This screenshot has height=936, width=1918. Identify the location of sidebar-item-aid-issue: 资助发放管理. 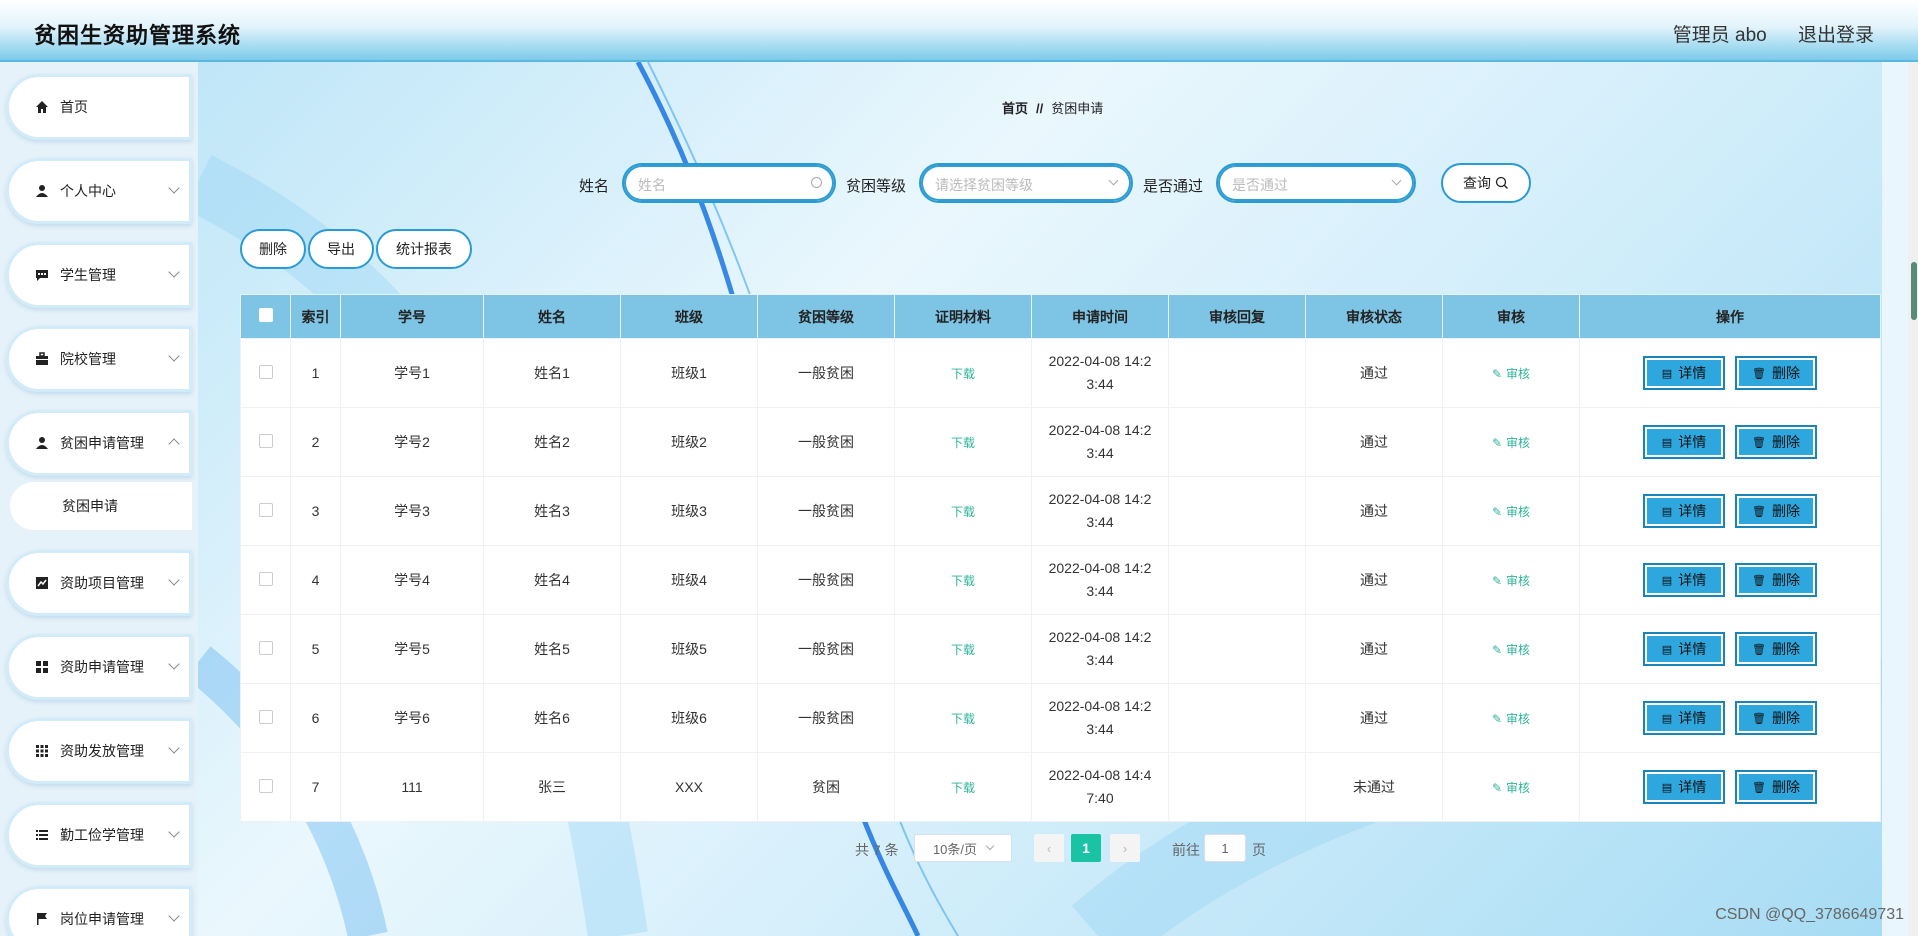
(99, 751).